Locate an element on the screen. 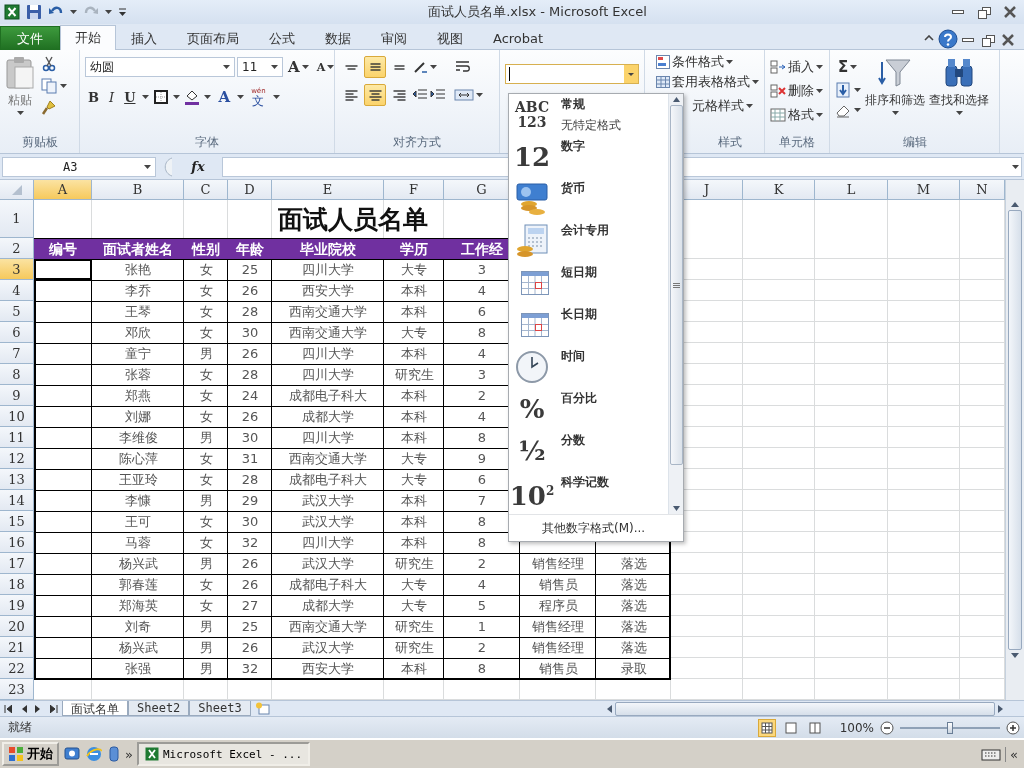 This screenshot has width=1024, height=768. table-cell-text: 研究生 is located at coordinates (414, 627).